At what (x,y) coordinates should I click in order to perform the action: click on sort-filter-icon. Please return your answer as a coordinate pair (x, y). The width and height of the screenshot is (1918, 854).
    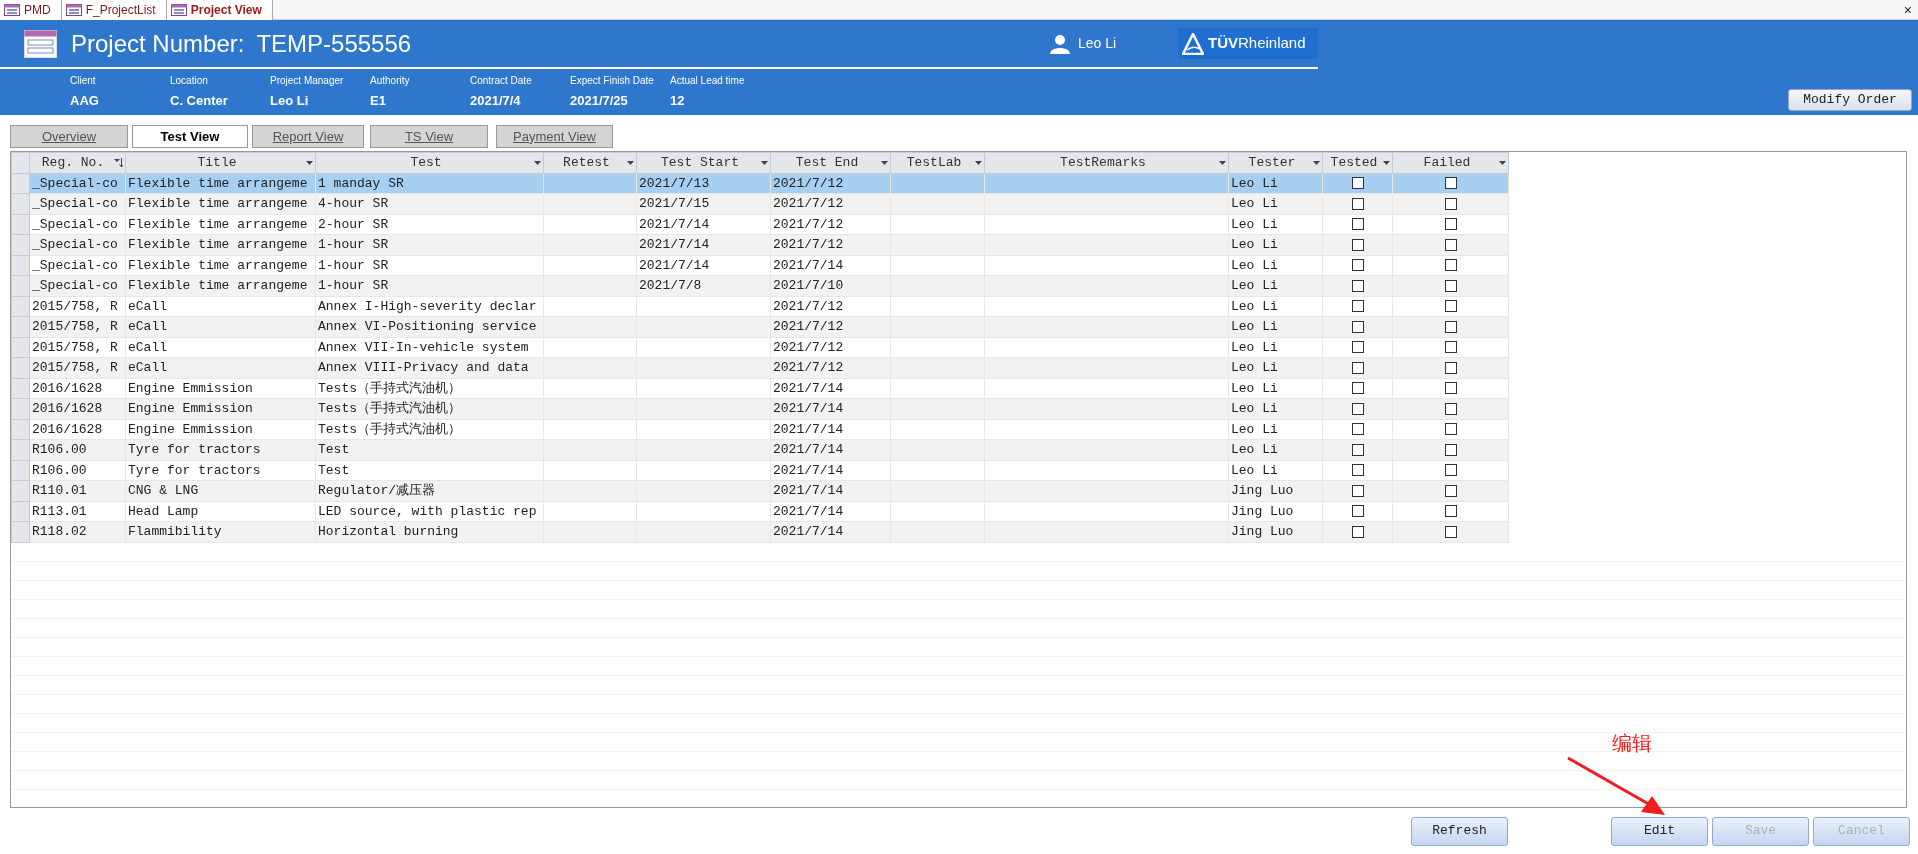
    Looking at the image, I should click on (118, 163).